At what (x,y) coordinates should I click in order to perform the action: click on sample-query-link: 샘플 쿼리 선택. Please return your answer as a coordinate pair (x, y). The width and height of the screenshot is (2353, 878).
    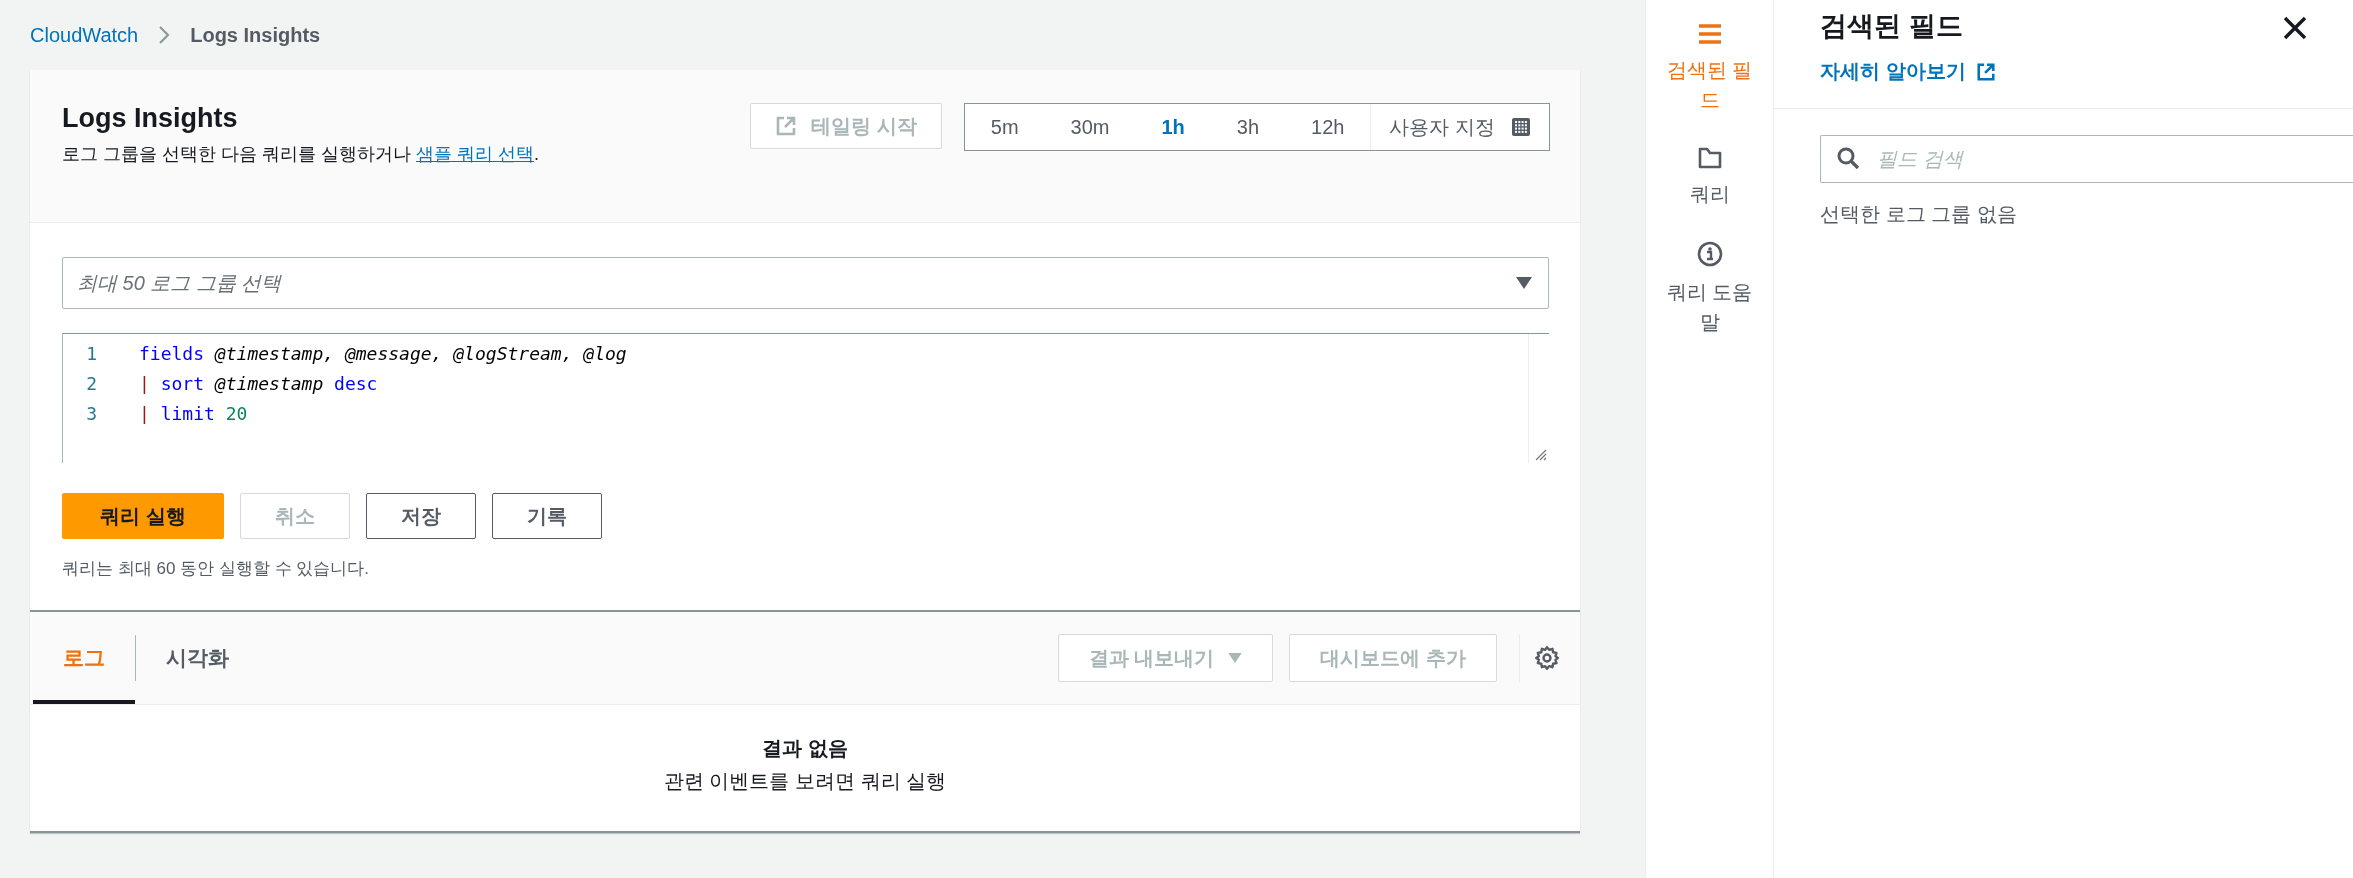
    Looking at the image, I should click on (475, 154).